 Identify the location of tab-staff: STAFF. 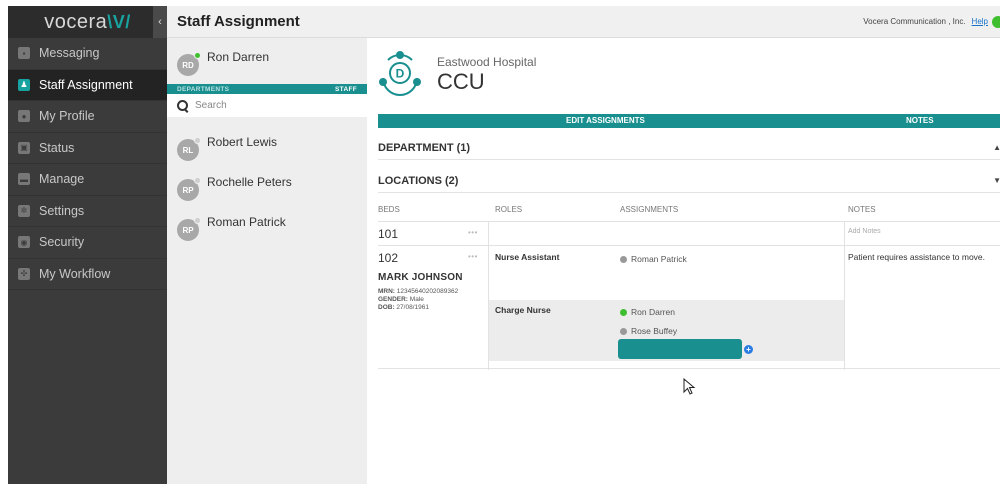
(346, 89).